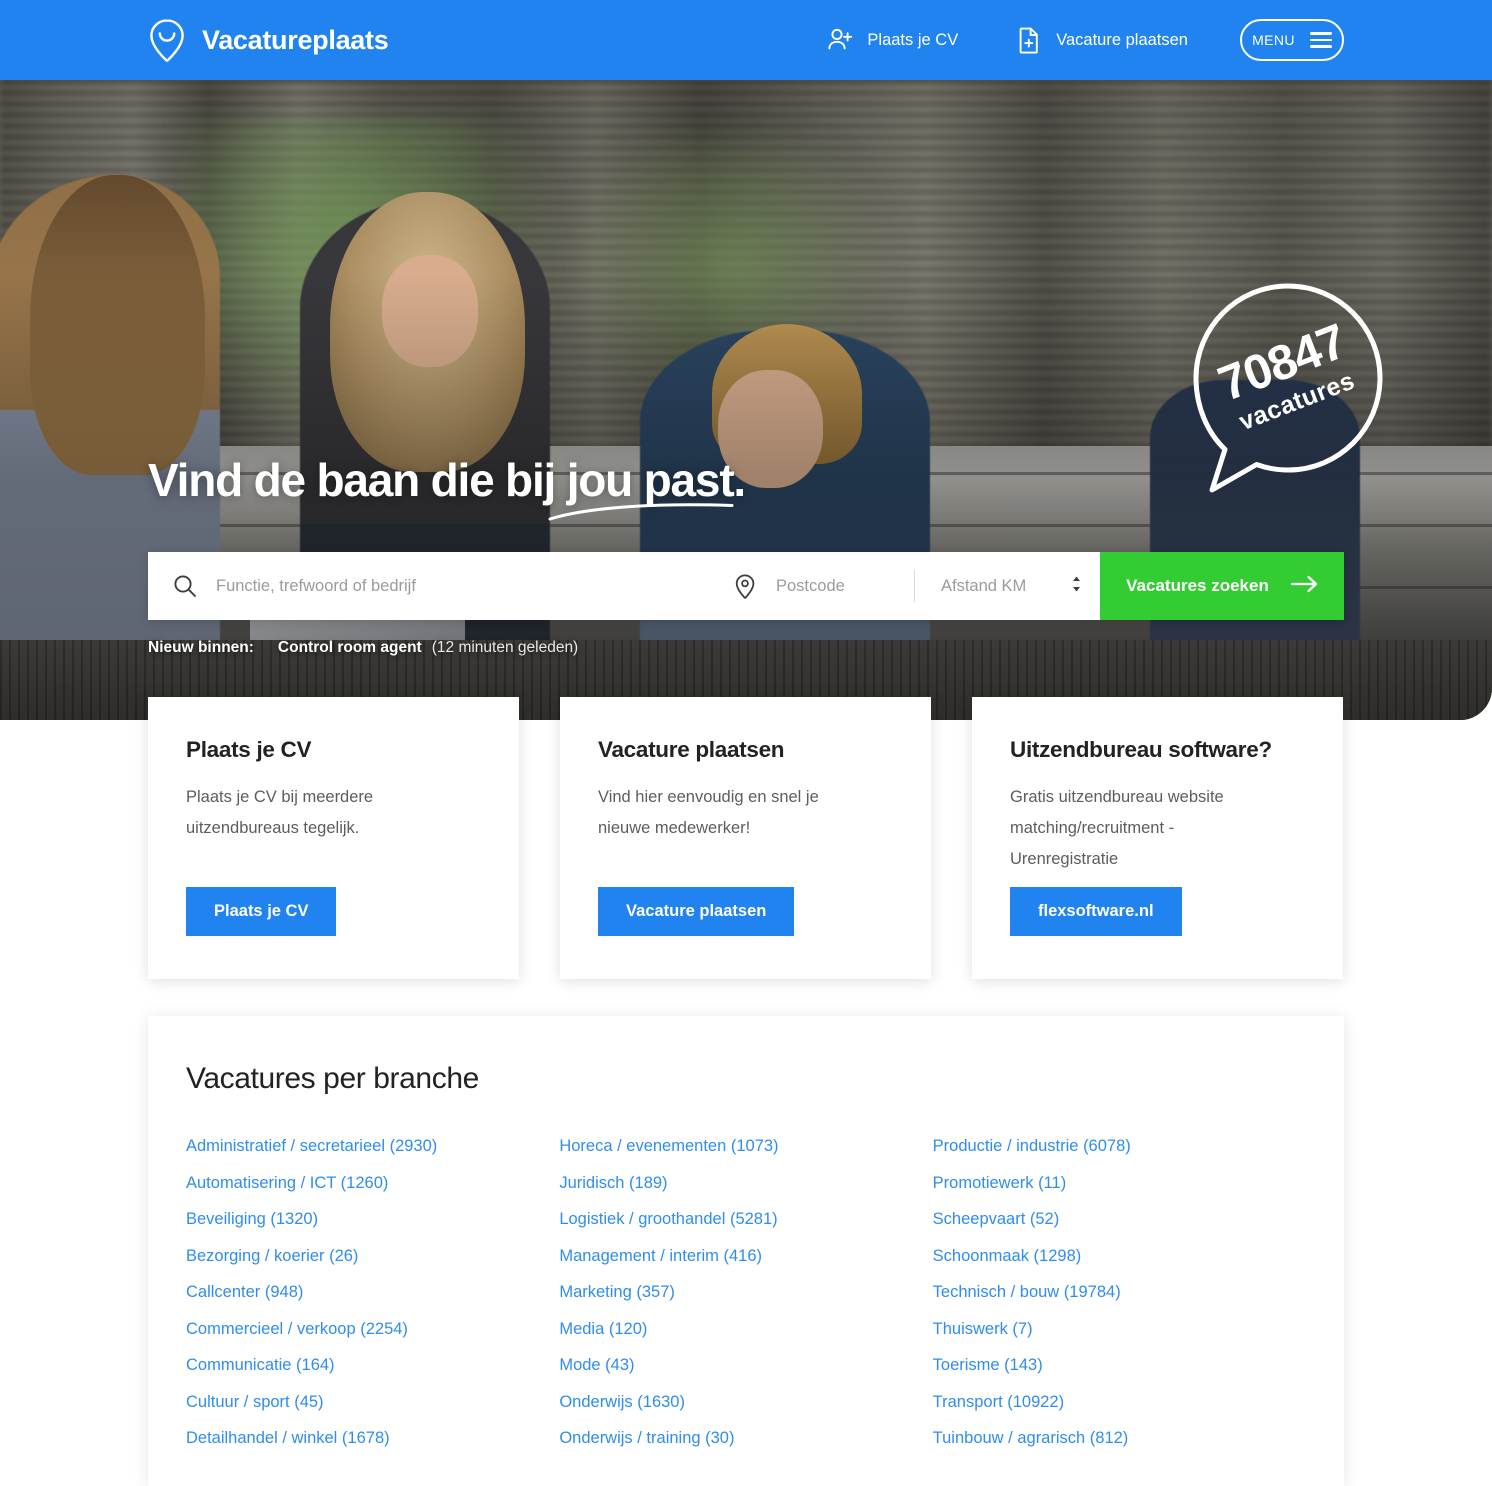  What do you see at coordinates (696, 911) in the screenshot?
I see `promo-card-button: Vacature plaatsen` at bounding box center [696, 911].